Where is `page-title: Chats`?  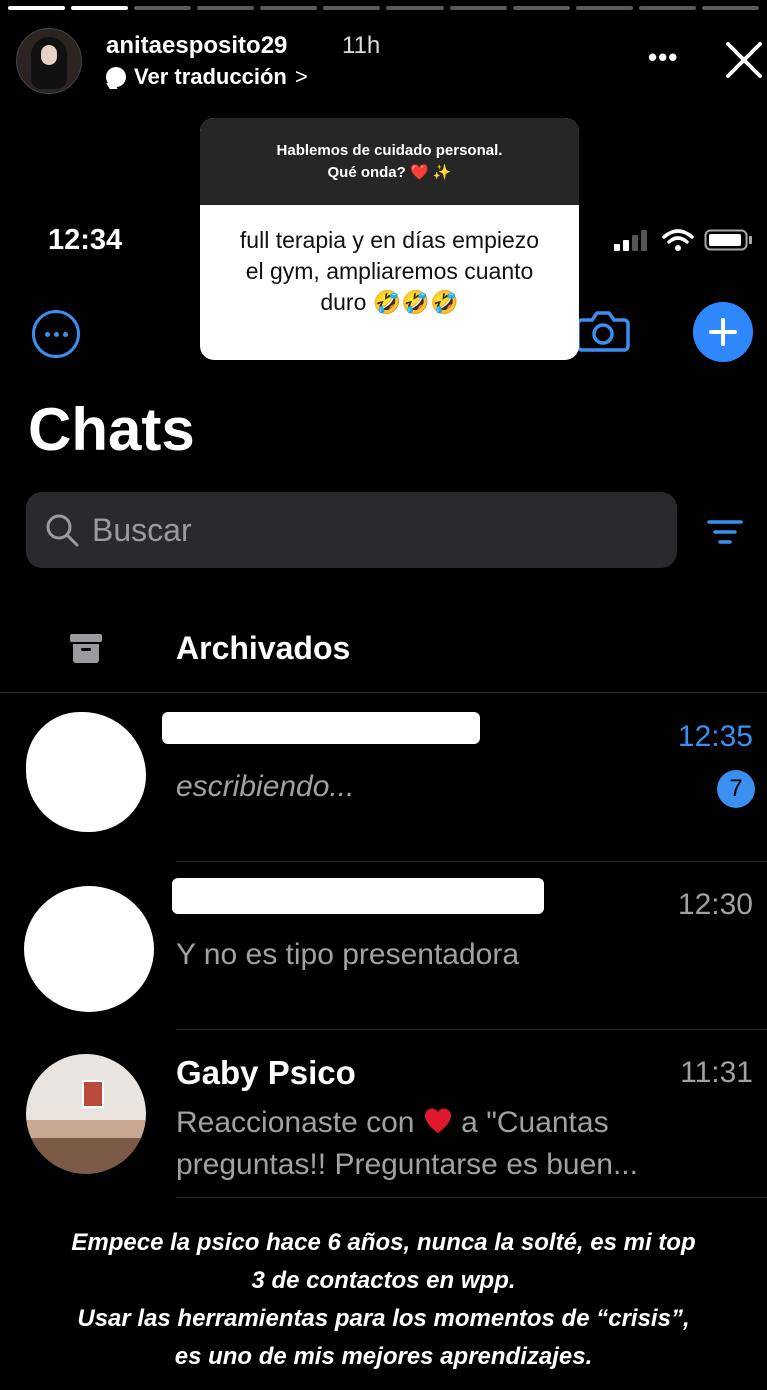 page-title: Chats is located at coordinates (111, 429).